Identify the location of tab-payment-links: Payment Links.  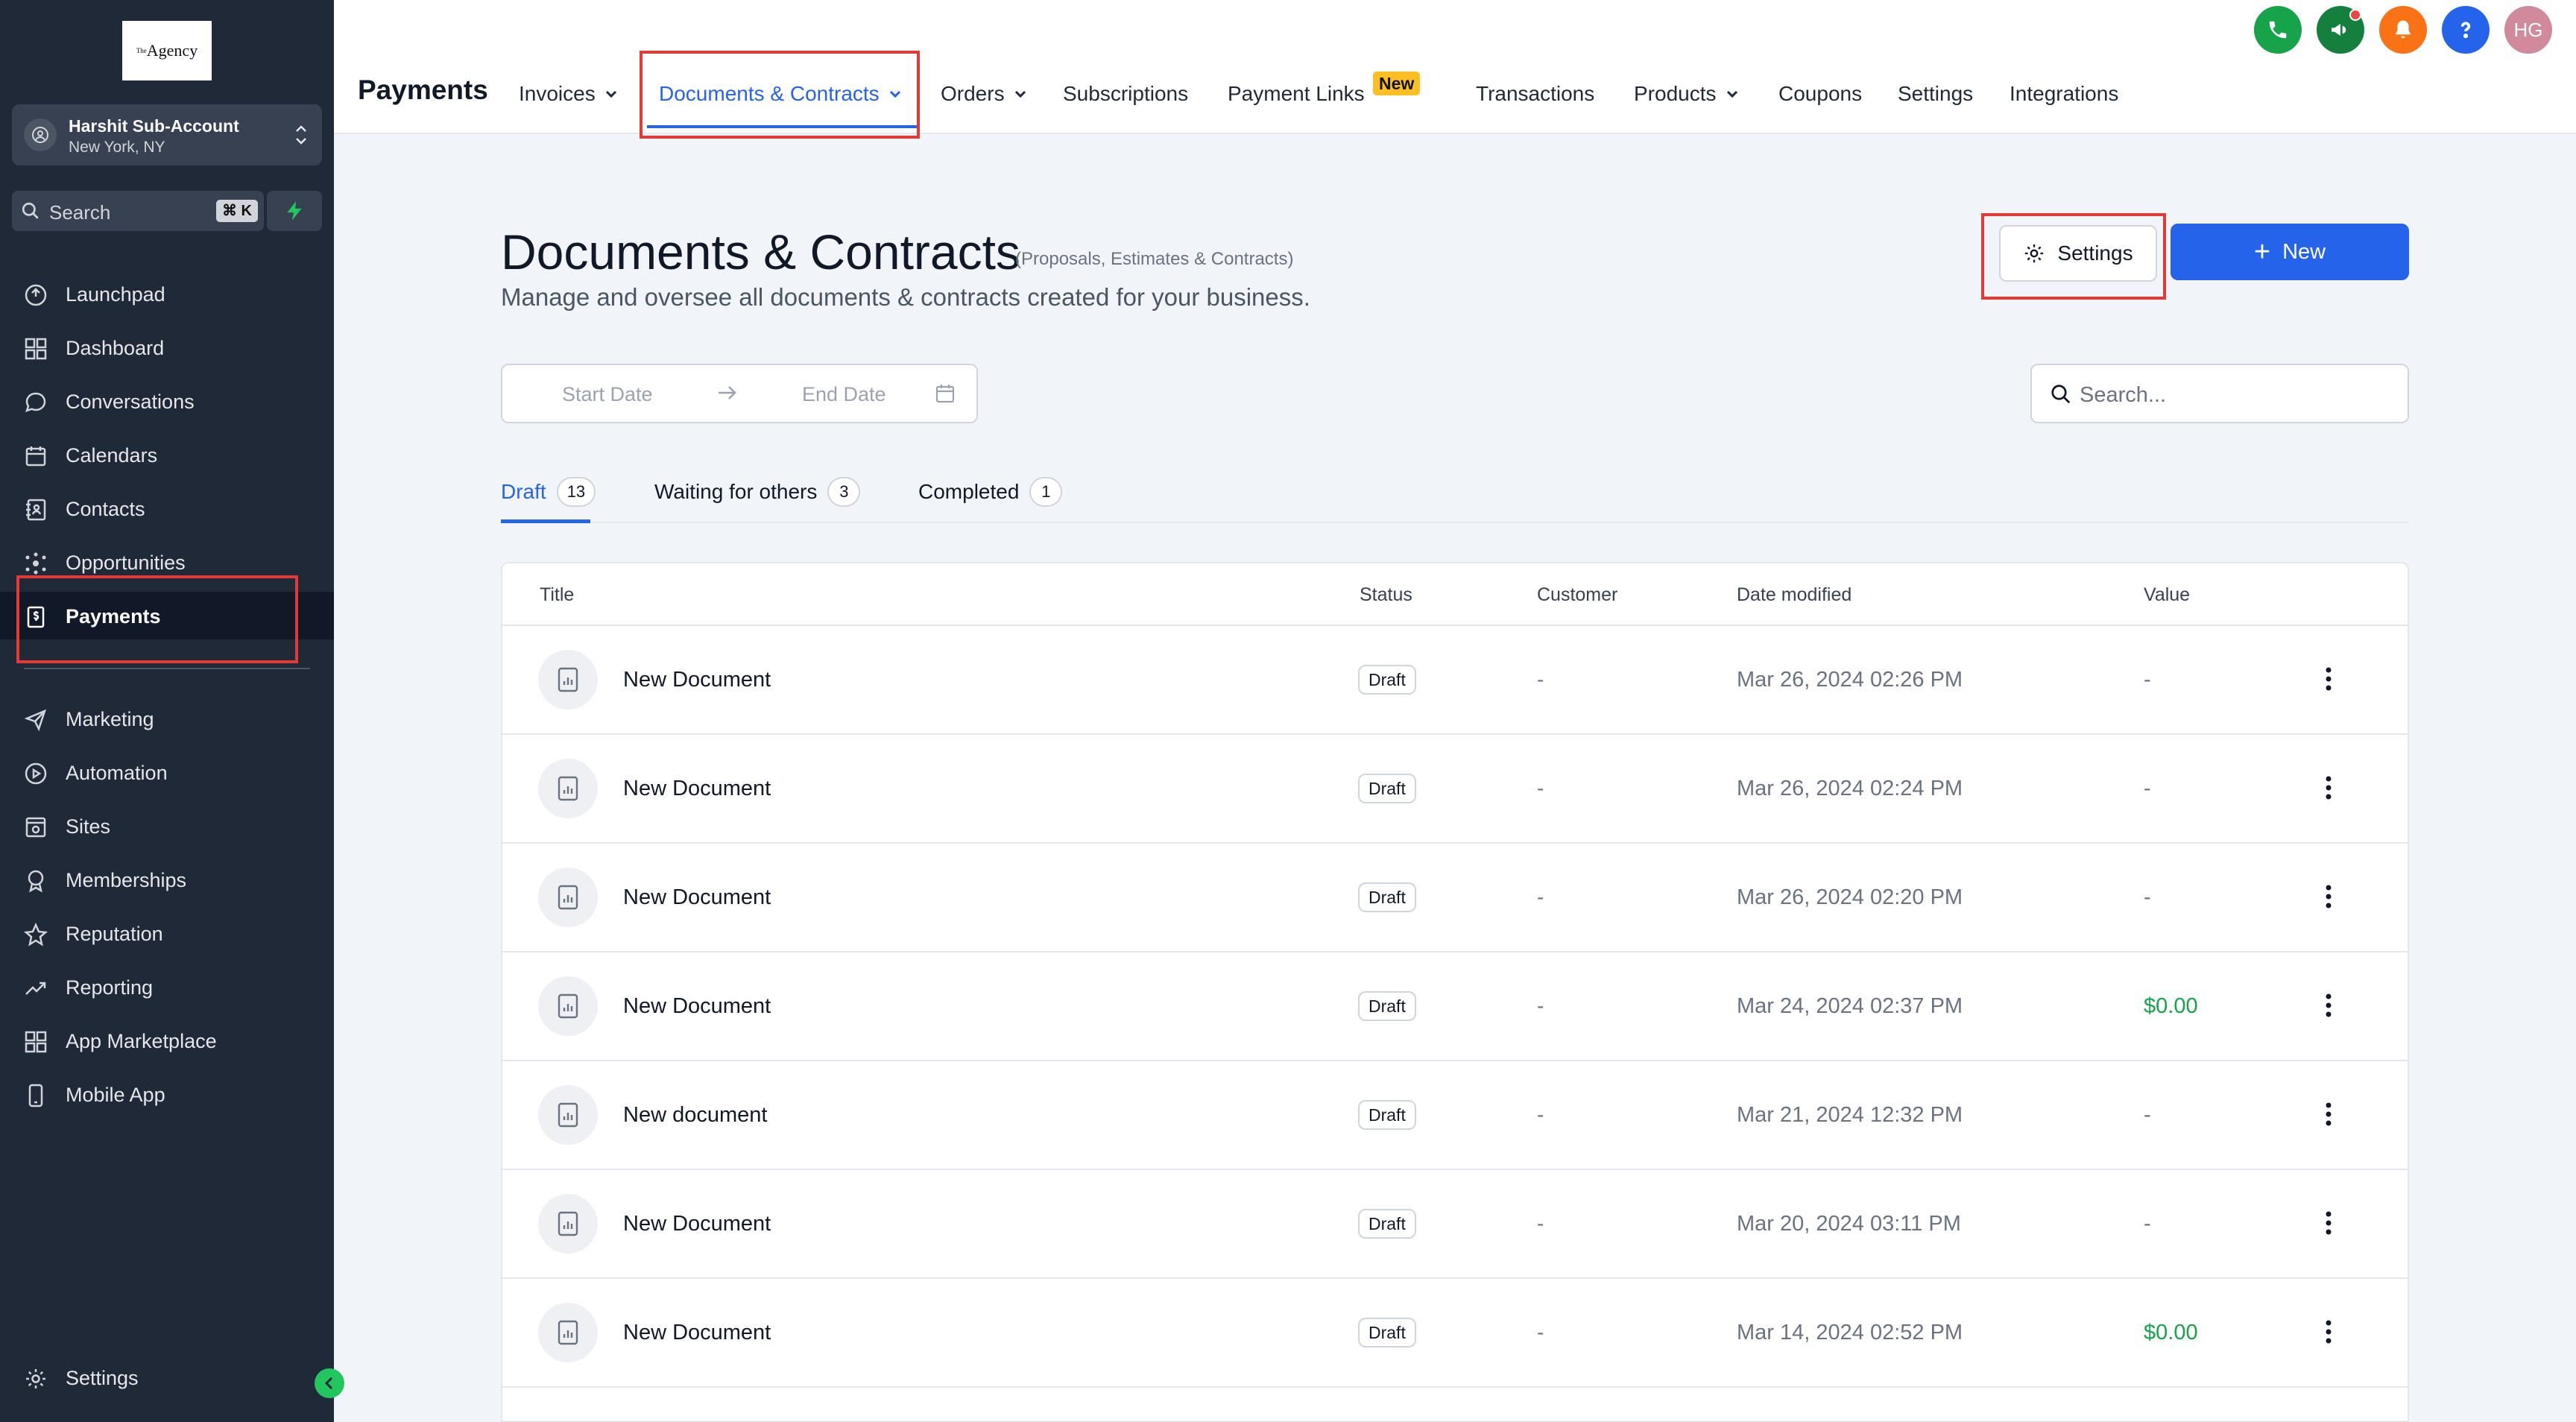
(1296, 94).